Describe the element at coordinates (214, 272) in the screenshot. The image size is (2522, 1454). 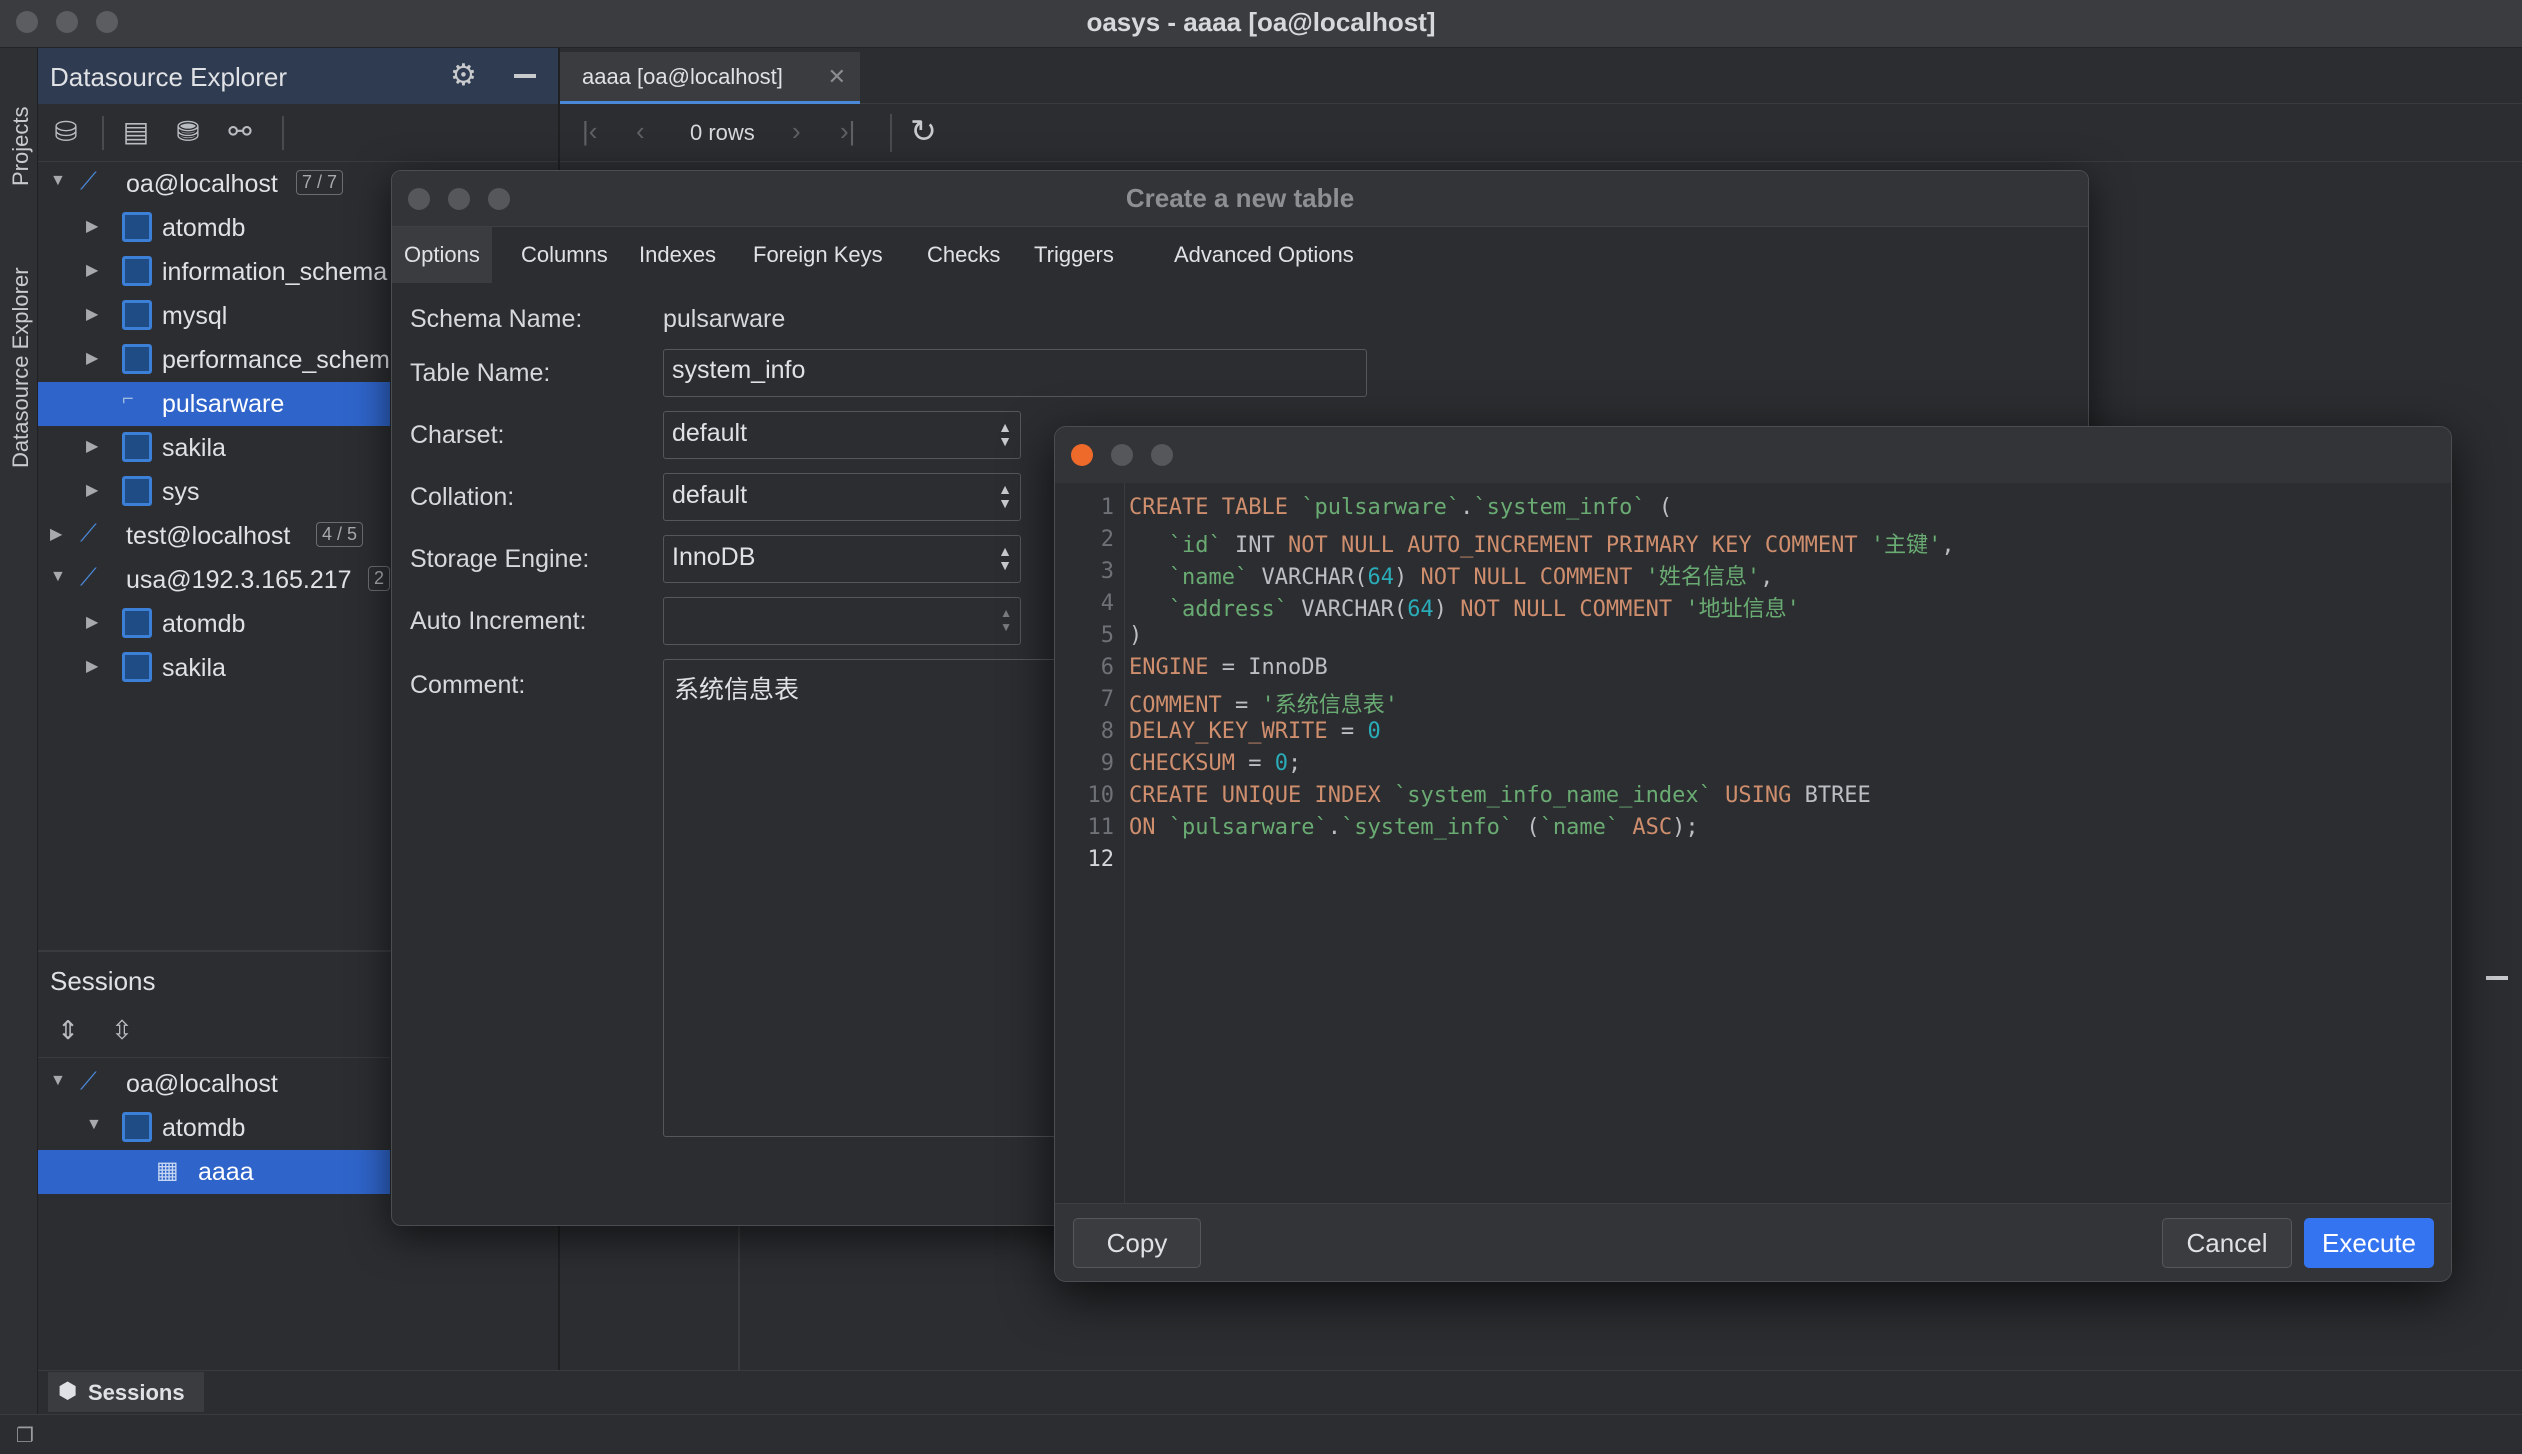
I see `tree-schema-information-schema: ▶ information_schema` at that location.